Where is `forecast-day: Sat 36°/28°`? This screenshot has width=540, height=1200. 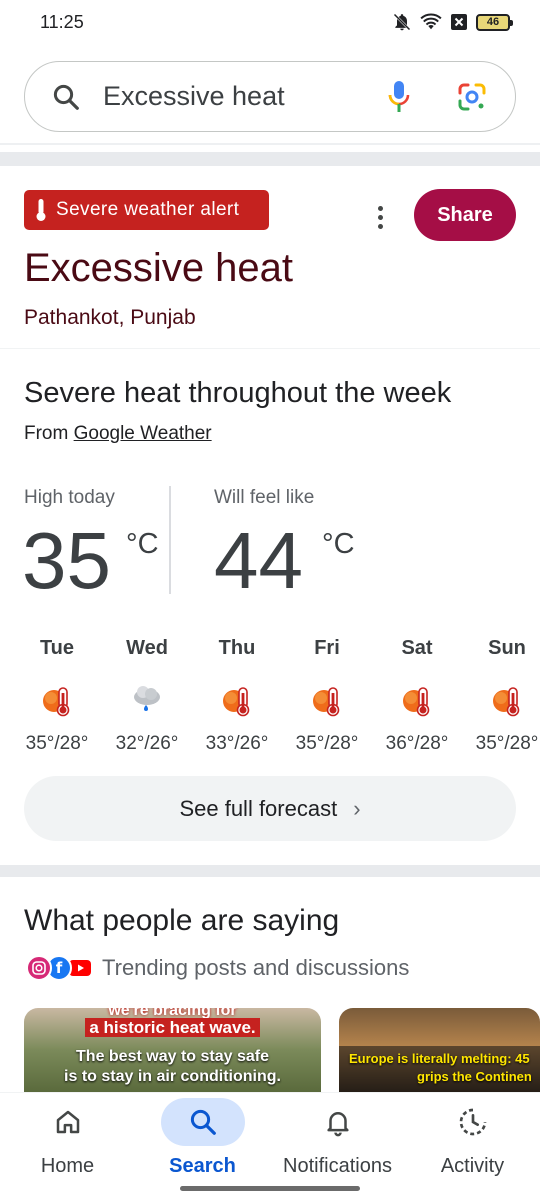 forecast-day: Sat 36°/28° is located at coordinates (417, 696).